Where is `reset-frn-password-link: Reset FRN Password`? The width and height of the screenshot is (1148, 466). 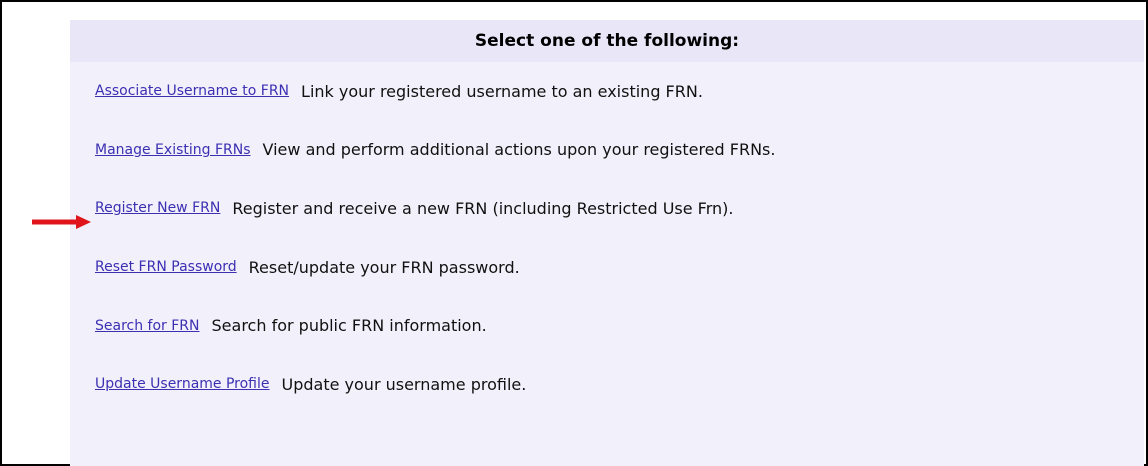
reset-frn-password-link: Reset FRN Password is located at coordinates (166, 267).